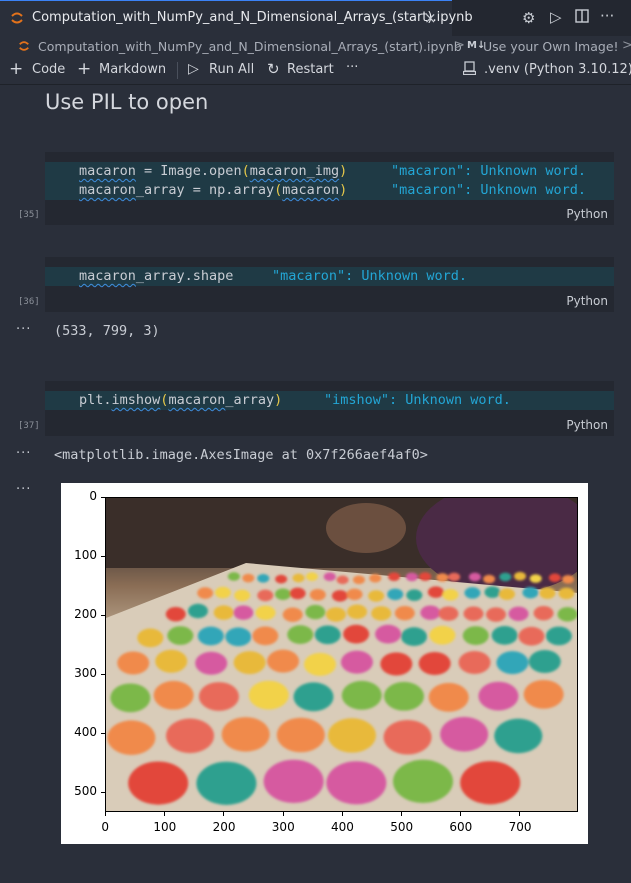 This screenshot has height=883, width=631. Describe the element at coordinates (430, 18) in the screenshot. I see `close-icon: ×` at that location.